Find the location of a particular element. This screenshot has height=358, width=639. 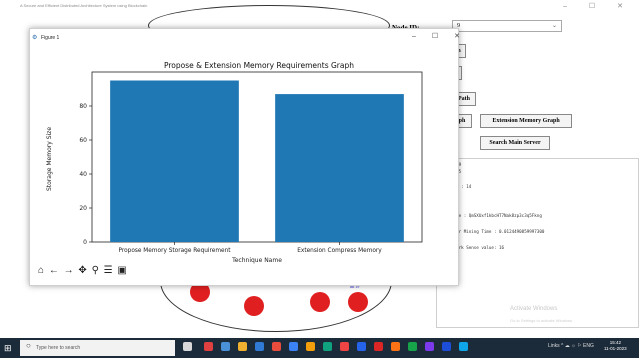

node-id-select: 9 ⌄ is located at coordinates (507, 26).